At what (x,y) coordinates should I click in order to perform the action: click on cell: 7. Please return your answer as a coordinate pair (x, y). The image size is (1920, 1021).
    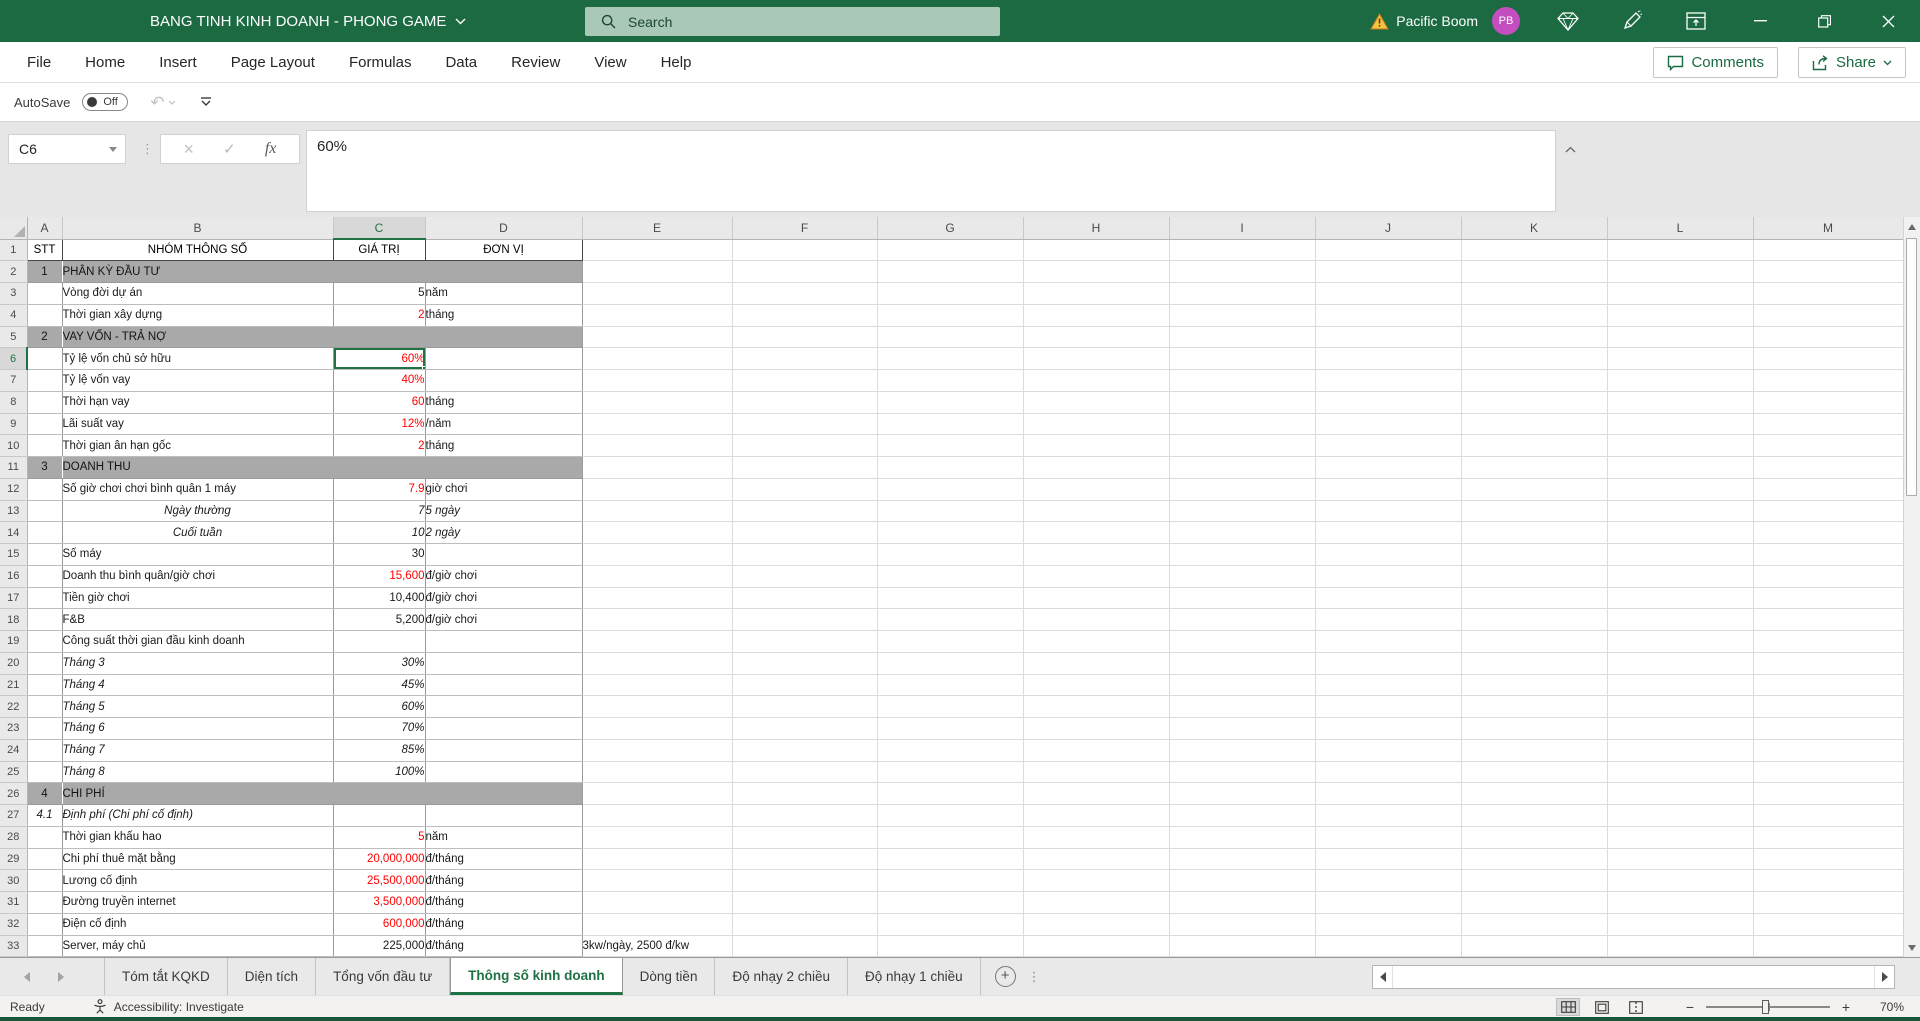
    Looking at the image, I should click on (379, 511).